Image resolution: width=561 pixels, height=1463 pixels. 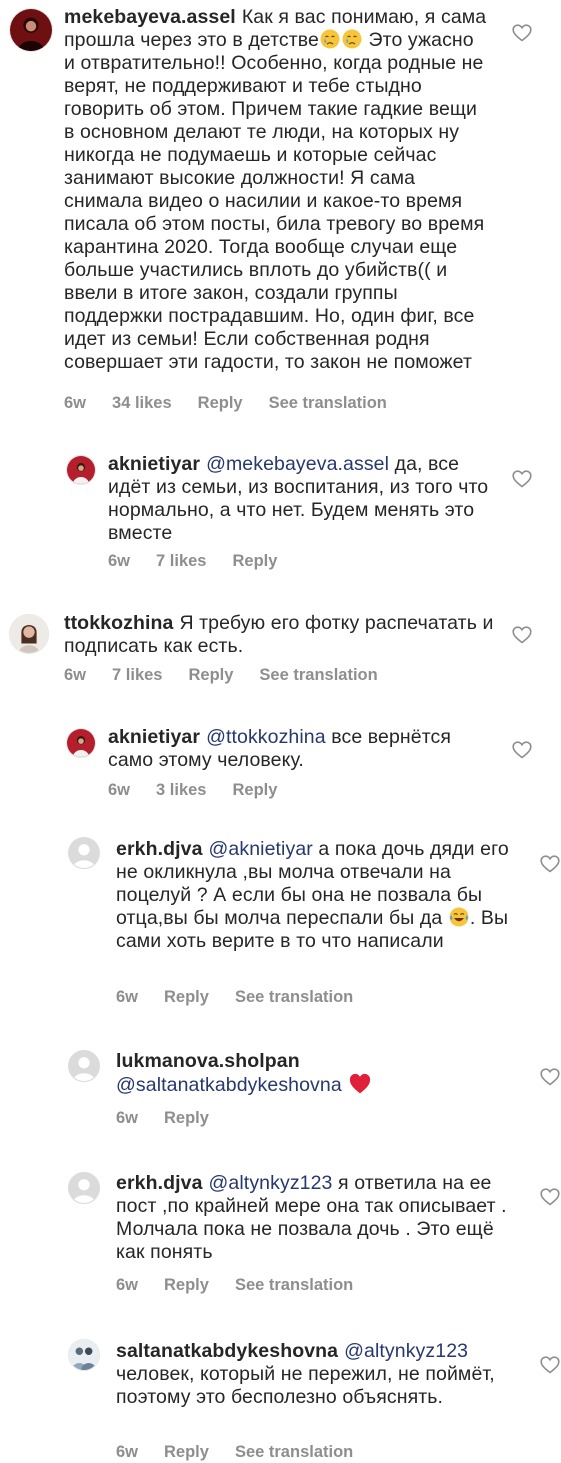 I want to click on avatar-mekebayeva-assel, so click(x=31, y=30).